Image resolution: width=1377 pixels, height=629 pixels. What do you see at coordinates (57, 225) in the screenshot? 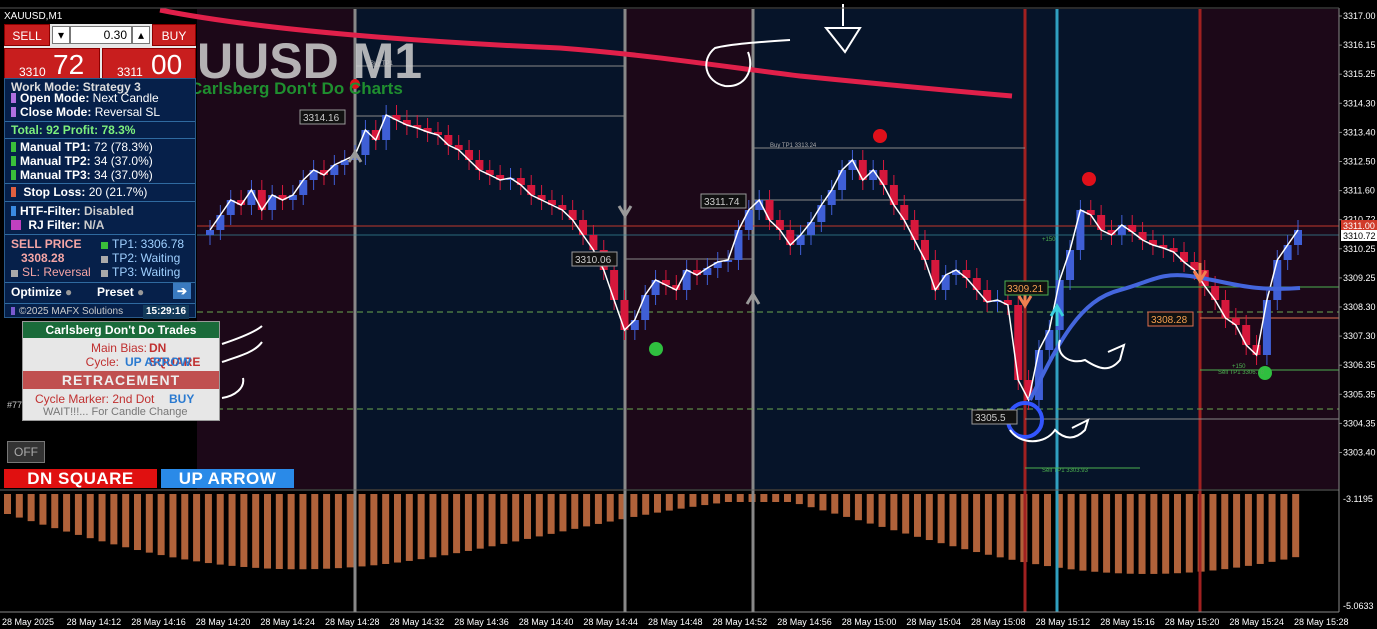
I see `rj-filter: RJ Filter: N/A` at bounding box center [57, 225].